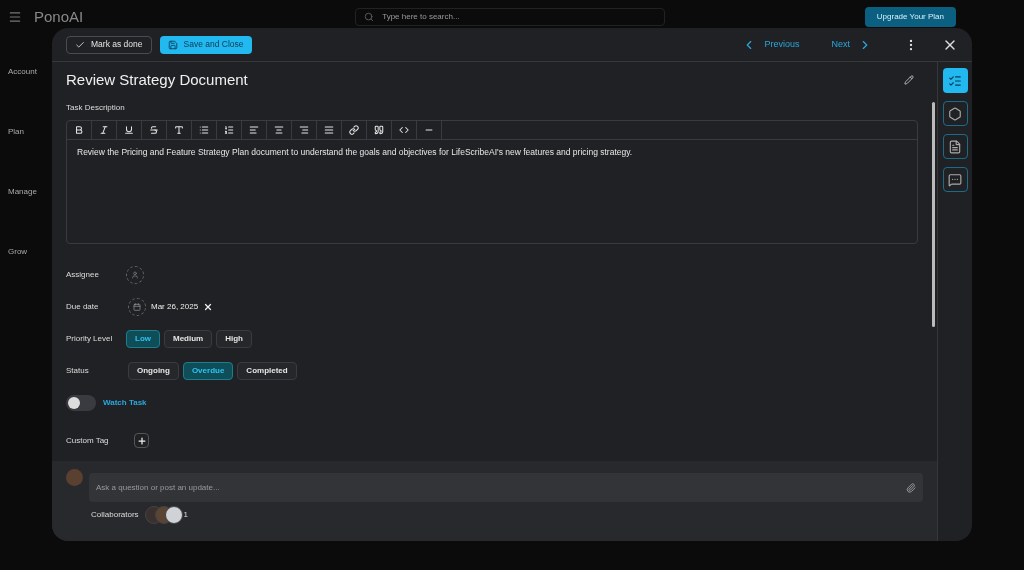 This screenshot has height=570, width=1024. Describe the element at coordinates (404, 129) in the screenshot. I see `code-icon` at that location.